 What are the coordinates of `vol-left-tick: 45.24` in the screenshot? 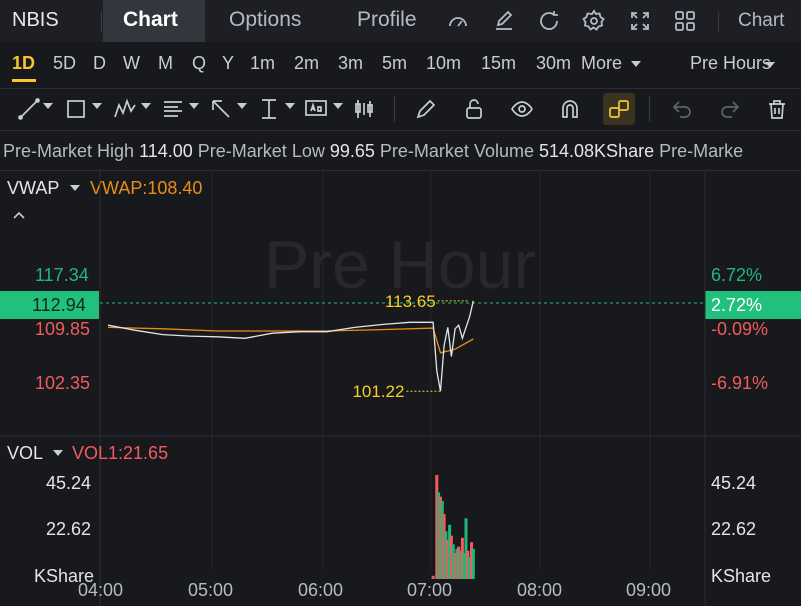 It's located at (69, 483).